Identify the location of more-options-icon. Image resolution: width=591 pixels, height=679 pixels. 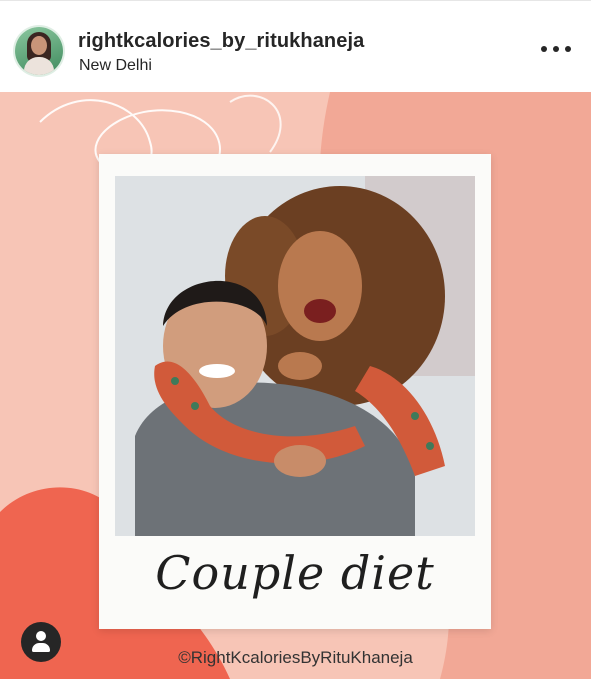
(556, 49).